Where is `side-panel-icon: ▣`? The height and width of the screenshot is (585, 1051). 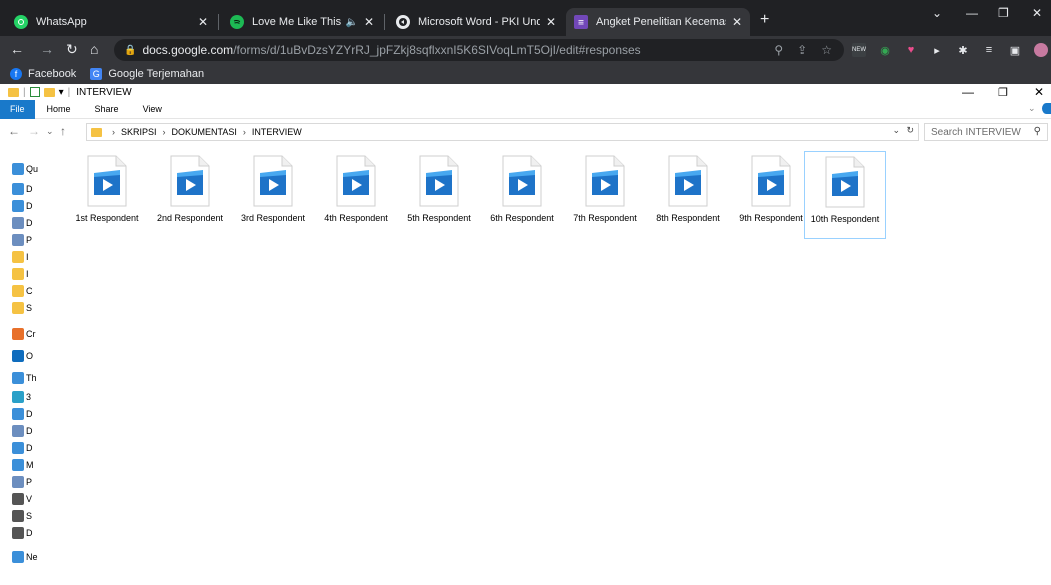
side-panel-icon: ▣ is located at coordinates (1015, 50).